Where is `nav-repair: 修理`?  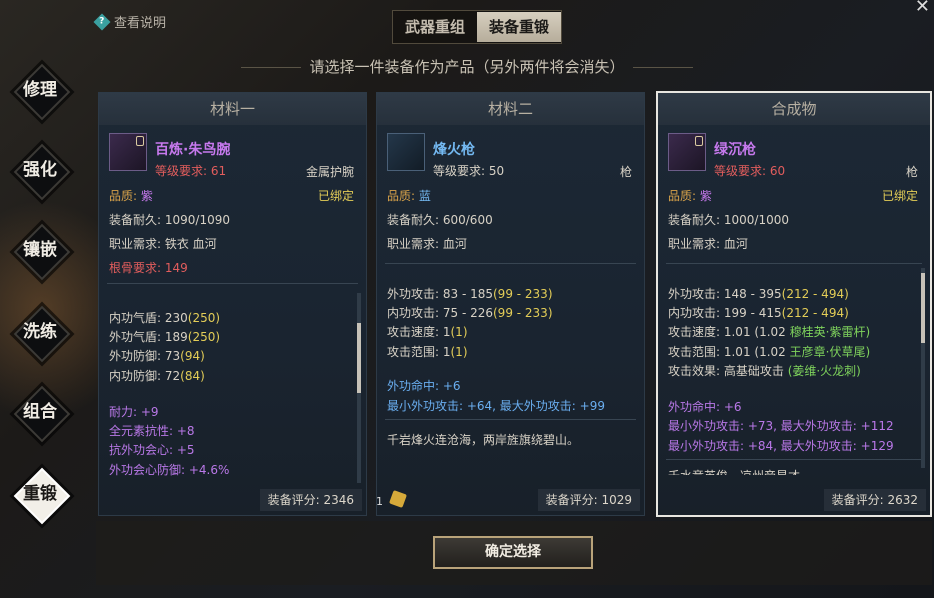
nav-repair: 修理 is located at coordinates (42, 92).